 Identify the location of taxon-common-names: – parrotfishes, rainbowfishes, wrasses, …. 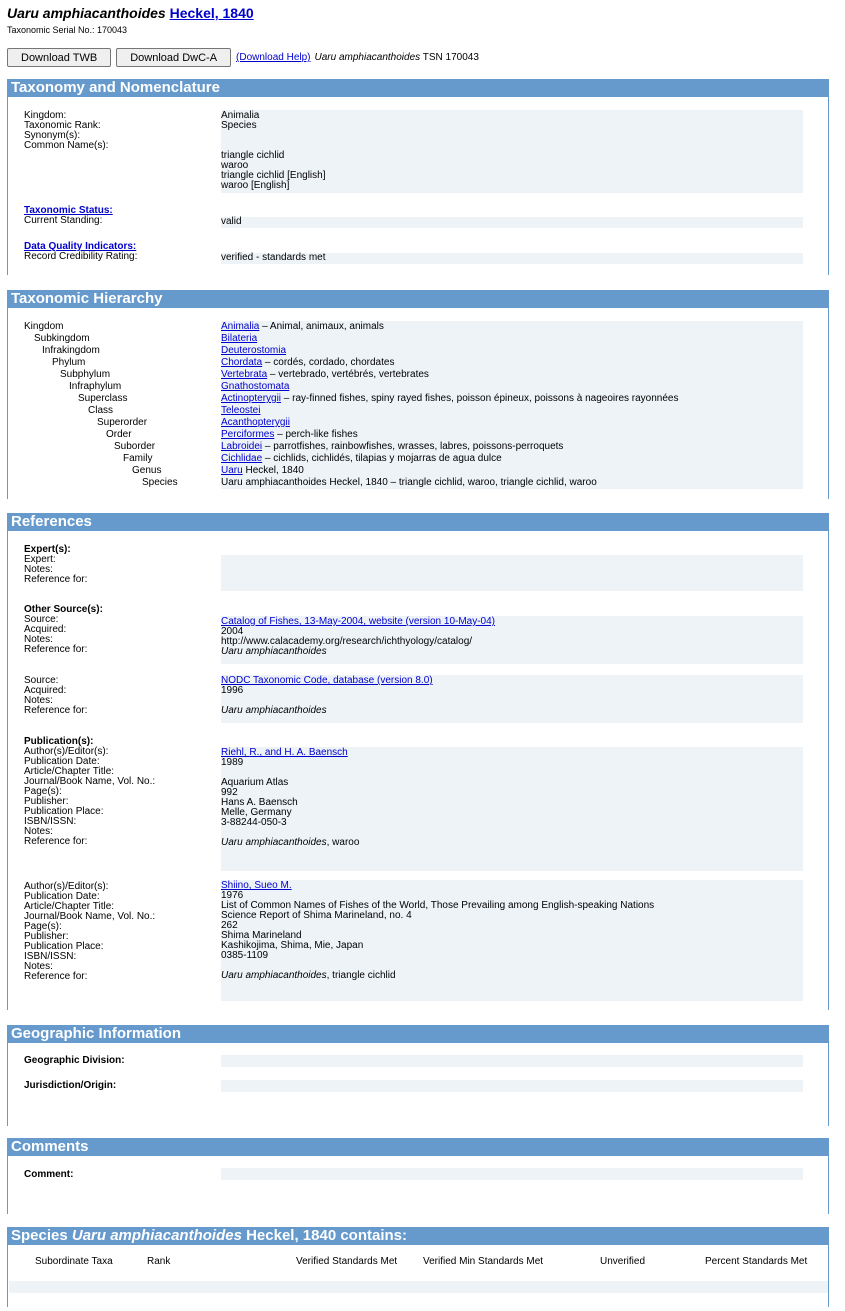
(413, 446).